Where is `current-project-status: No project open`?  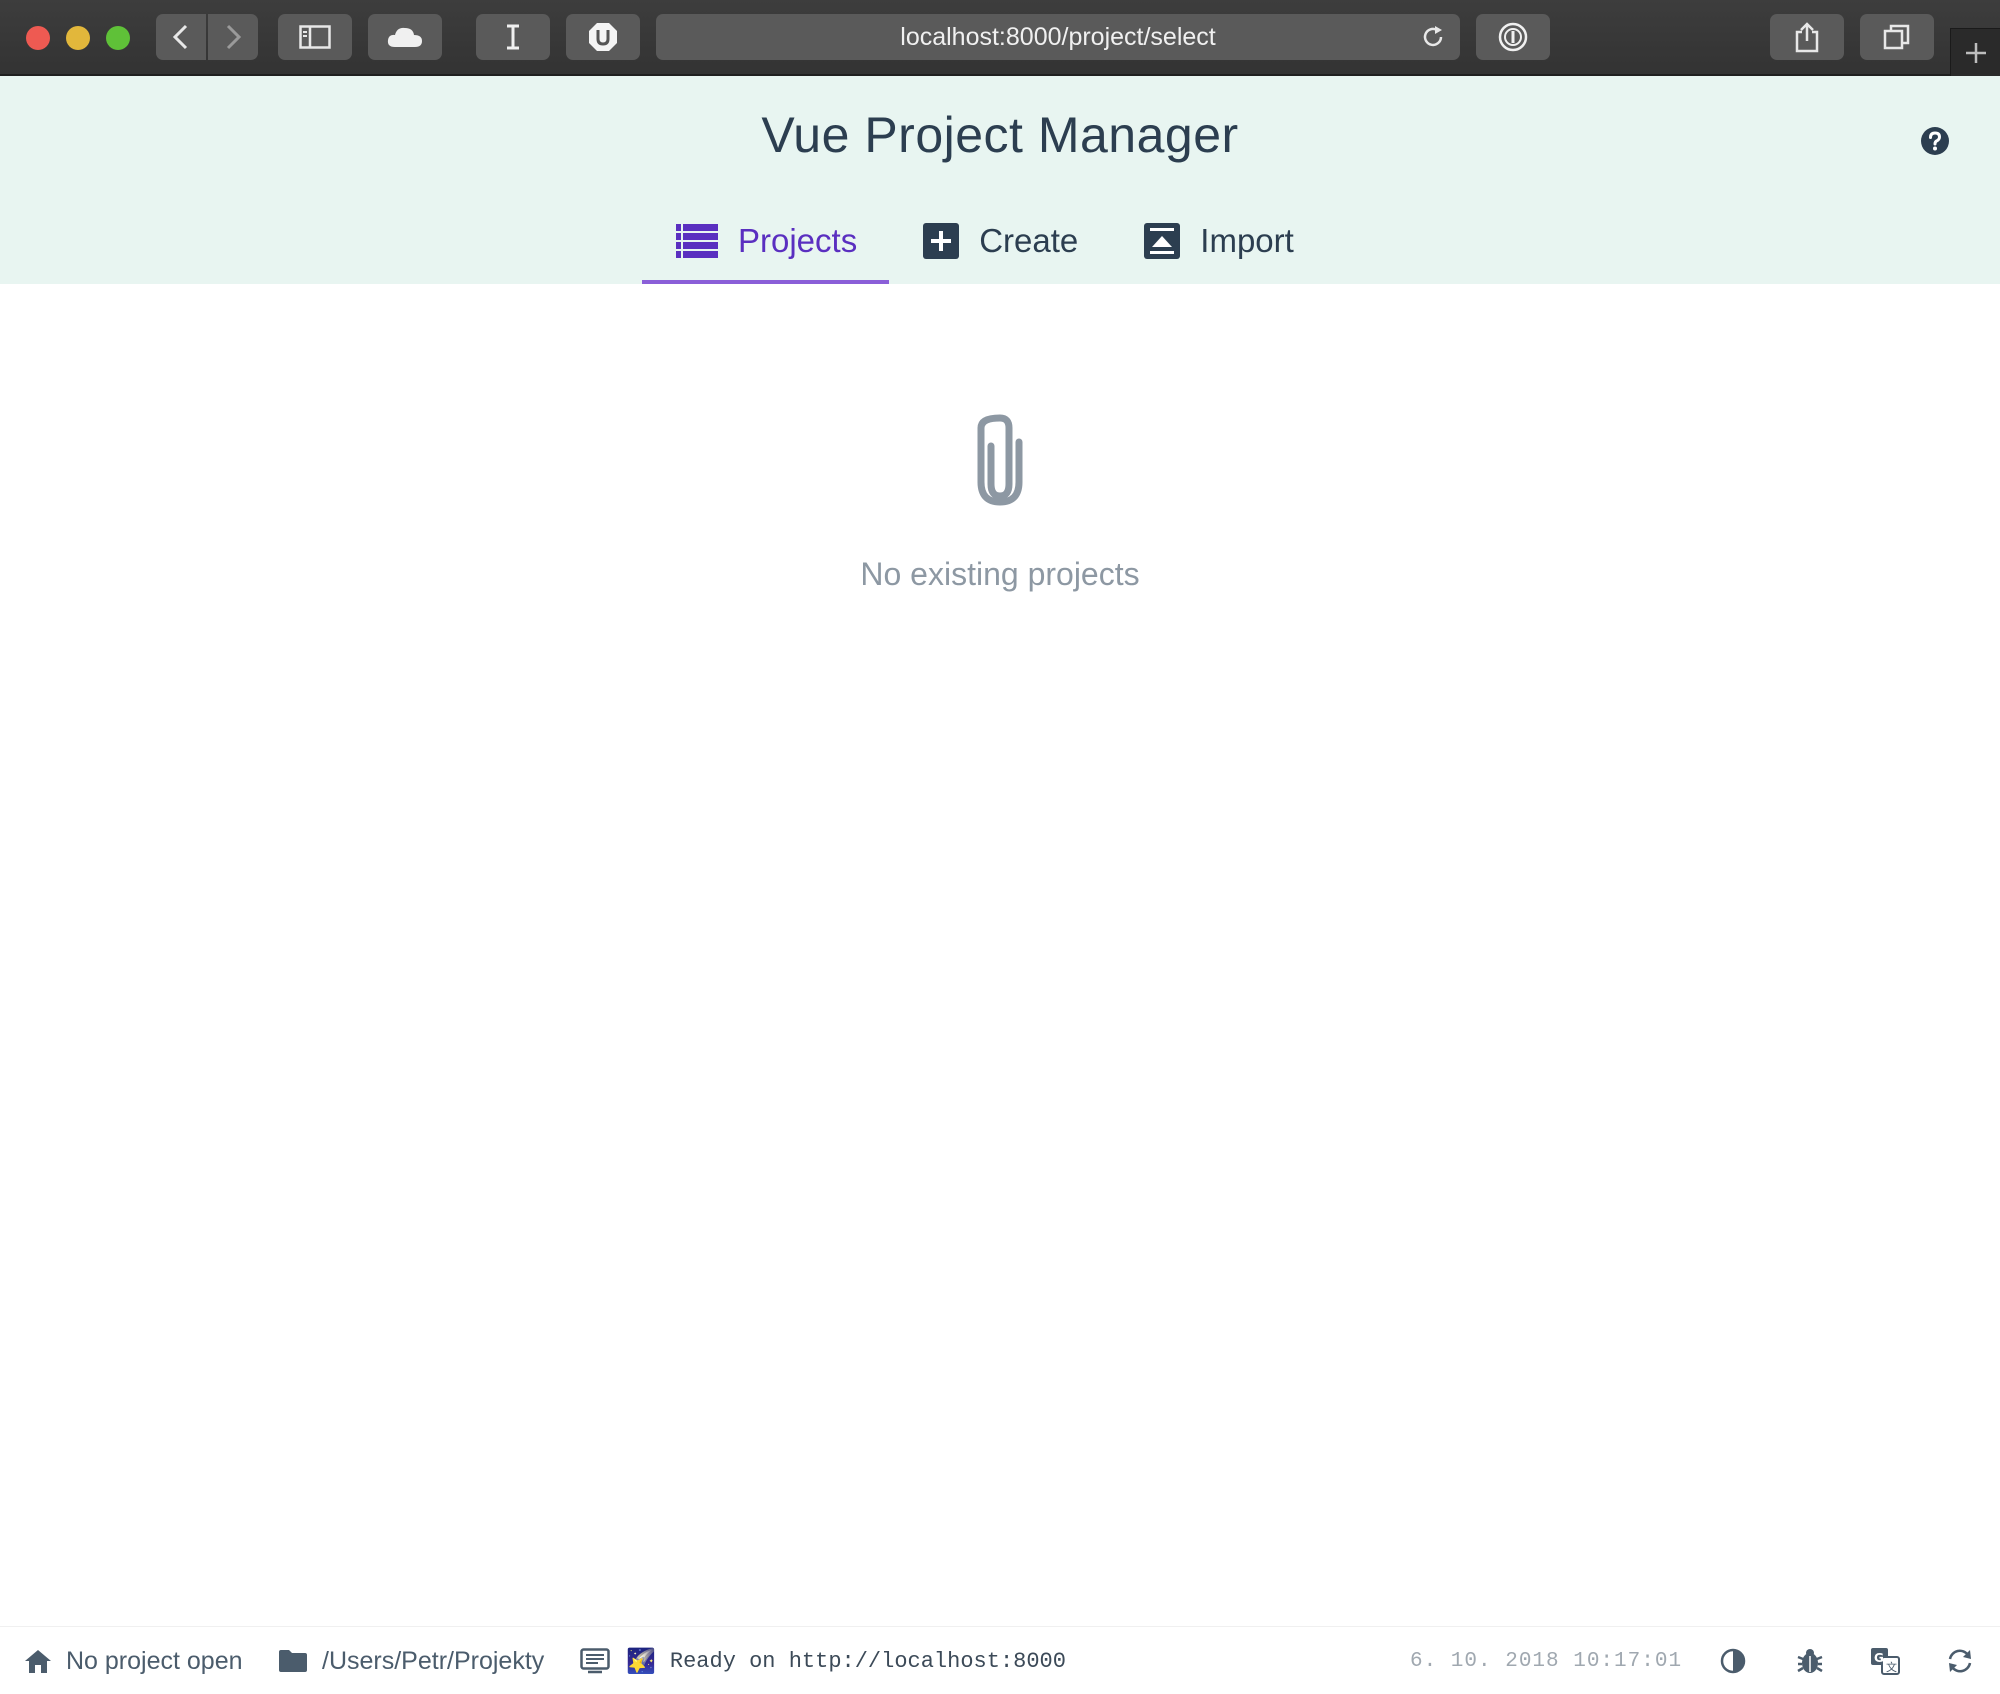
current-project-status: No project open is located at coordinates (133, 1660).